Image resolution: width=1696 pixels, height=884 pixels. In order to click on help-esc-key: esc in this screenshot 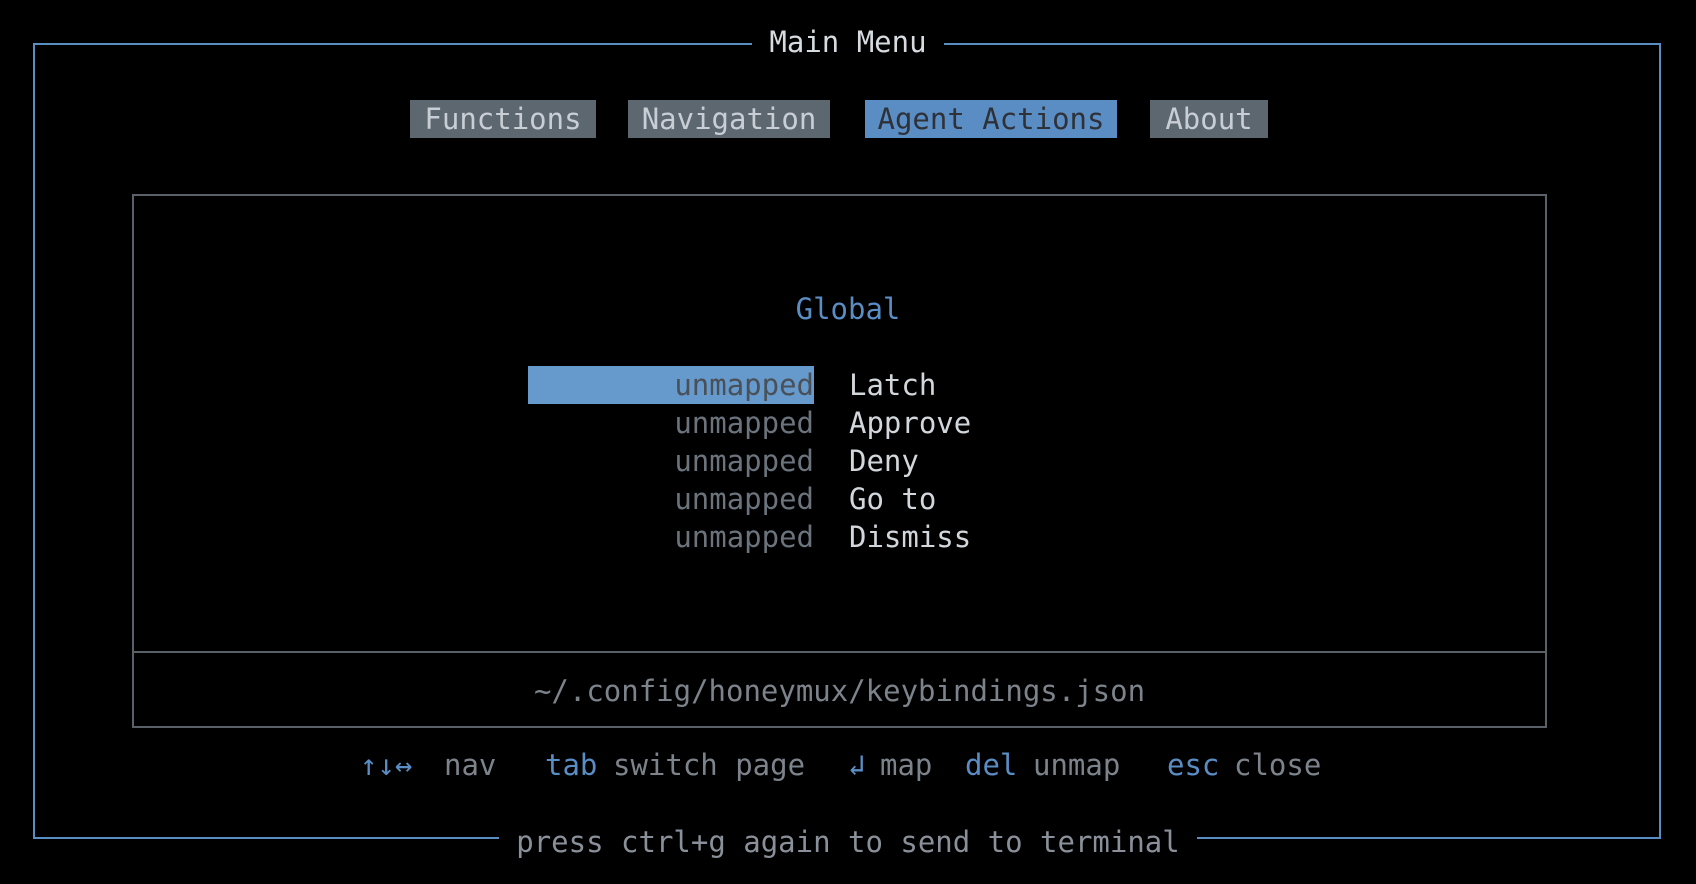, I will do `click(1193, 765)`.